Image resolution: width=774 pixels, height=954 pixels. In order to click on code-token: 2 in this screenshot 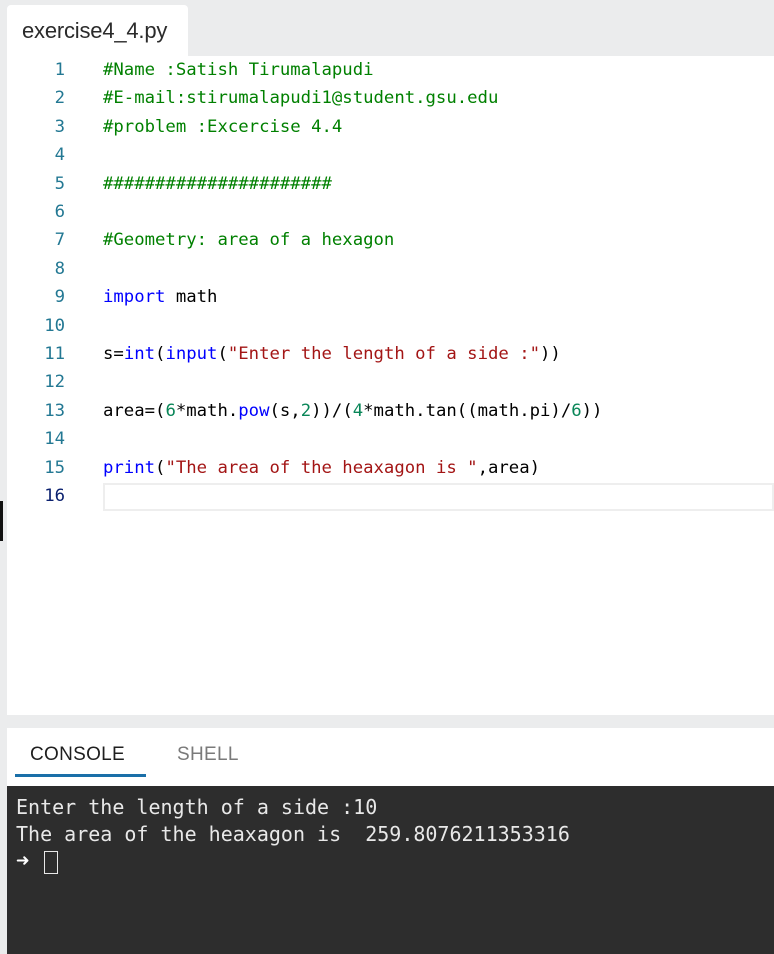, I will do `click(306, 410)`.